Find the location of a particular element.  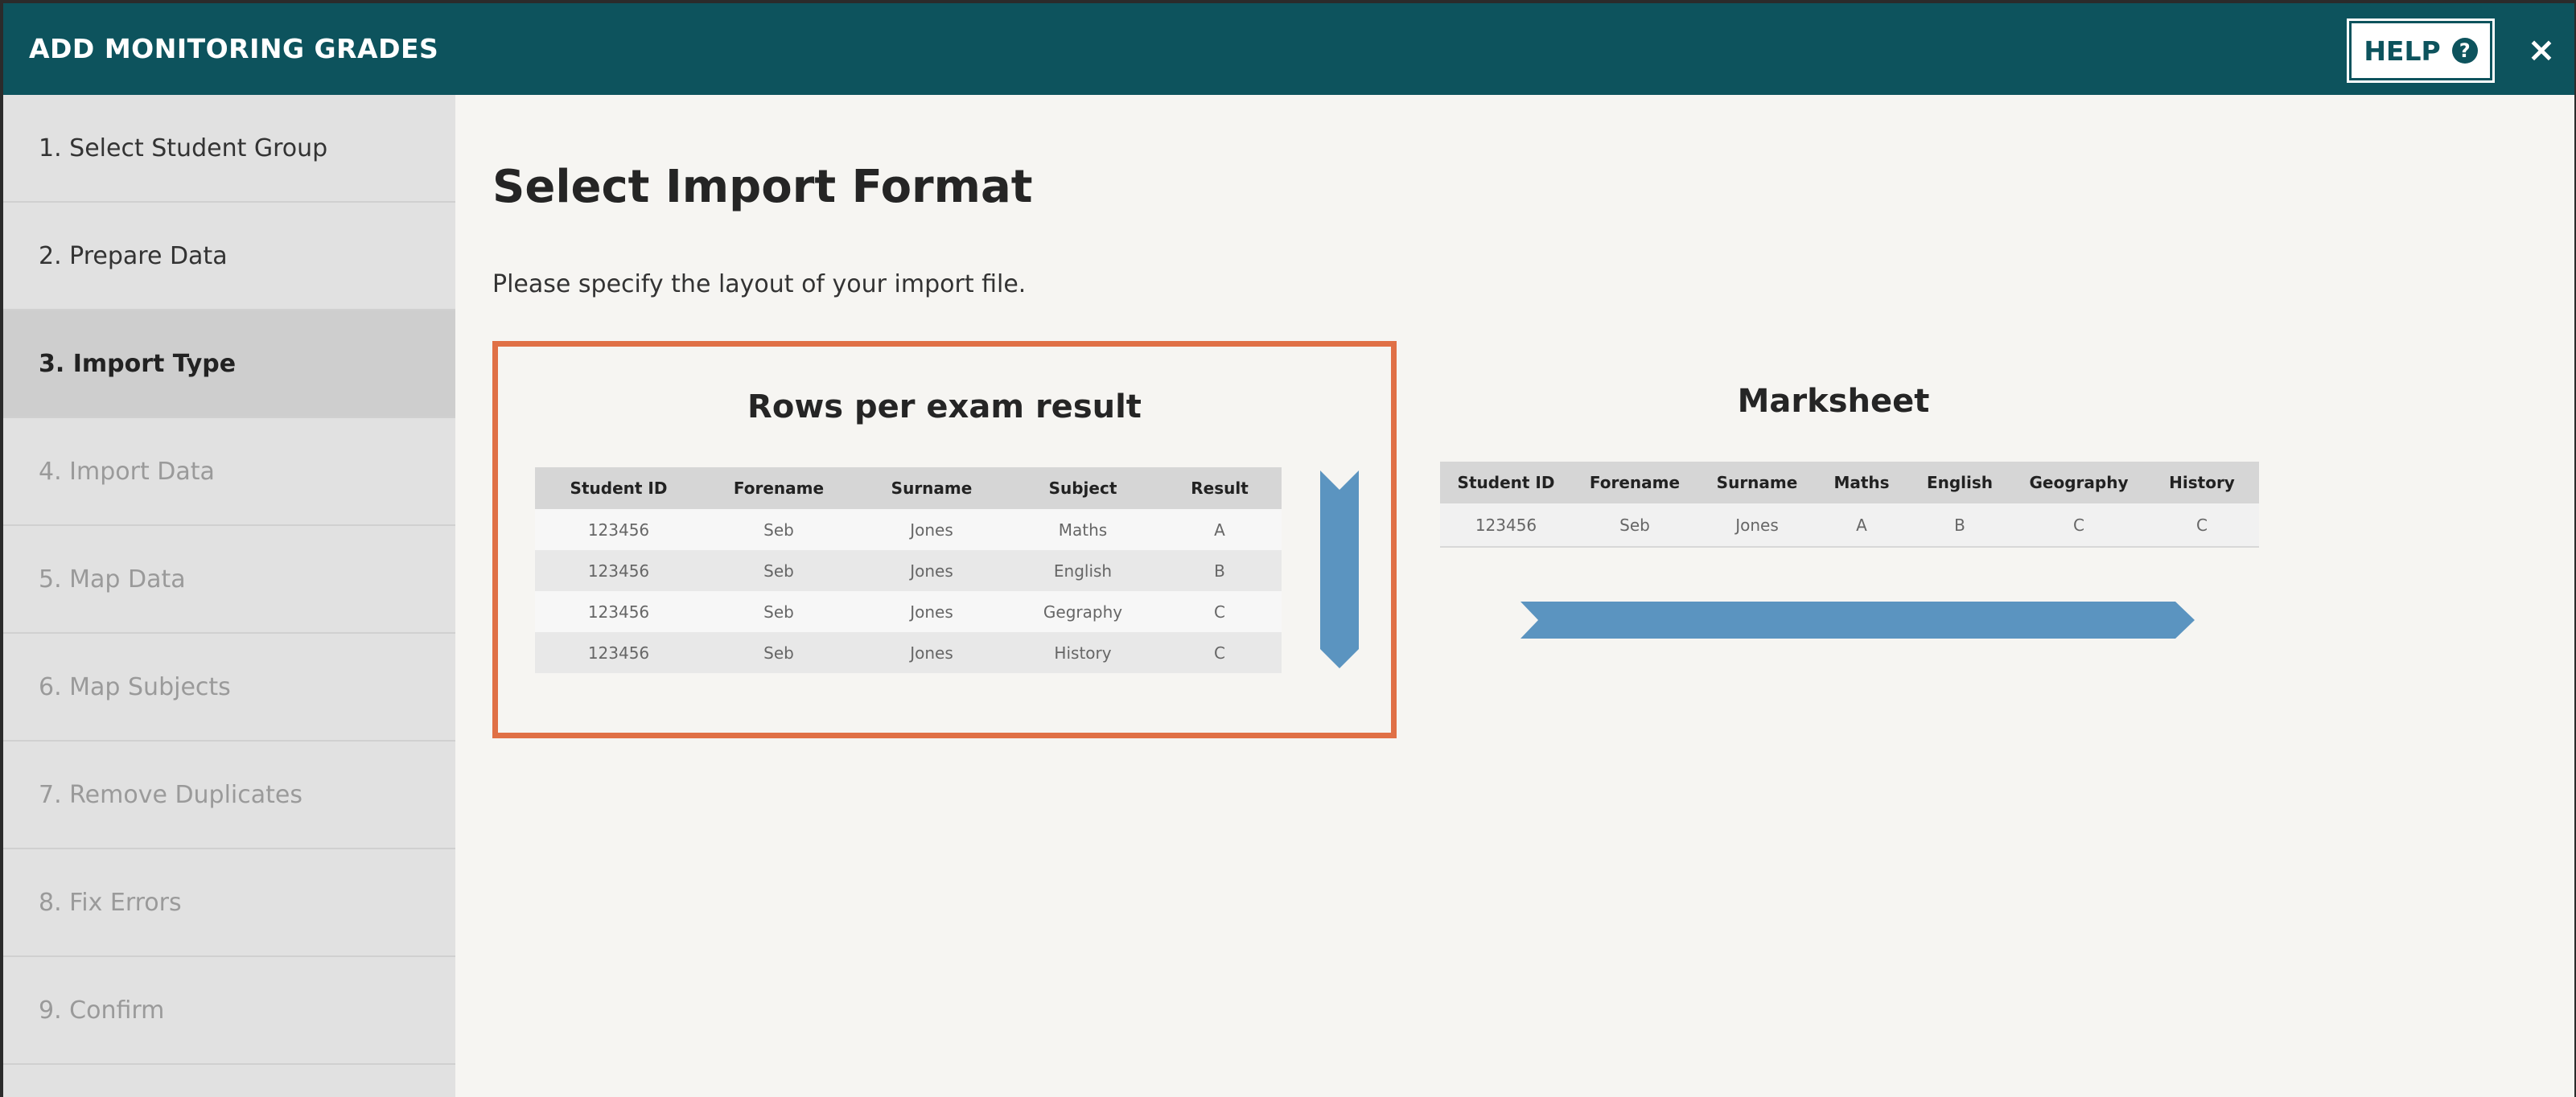

table-row: 123456 Seb Jones History C is located at coordinates (908, 652).